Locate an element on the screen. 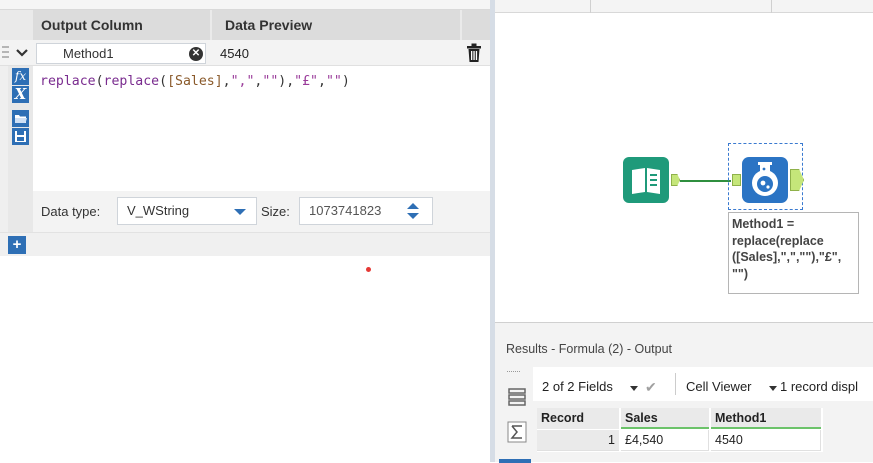 The width and height of the screenshot is (873, 463). results-drag-handle is located at coordinates (513, 372).